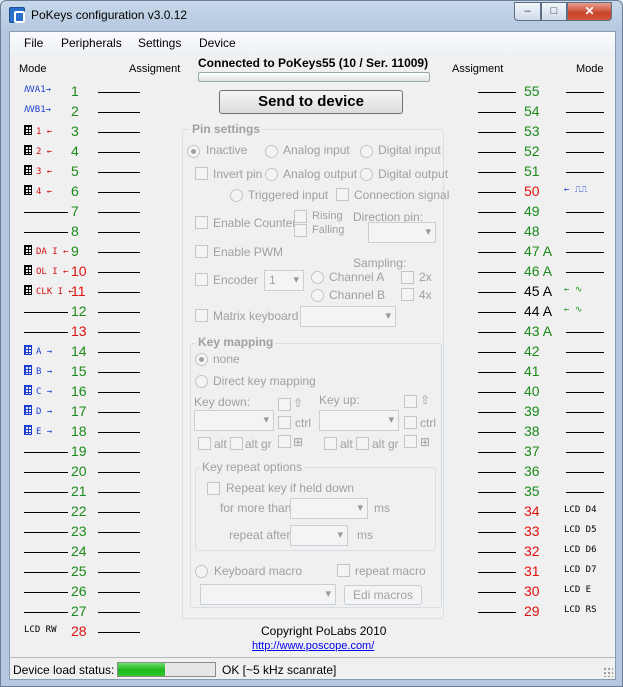  I want to click on pin-18: 18 E →, so click(79, 432).